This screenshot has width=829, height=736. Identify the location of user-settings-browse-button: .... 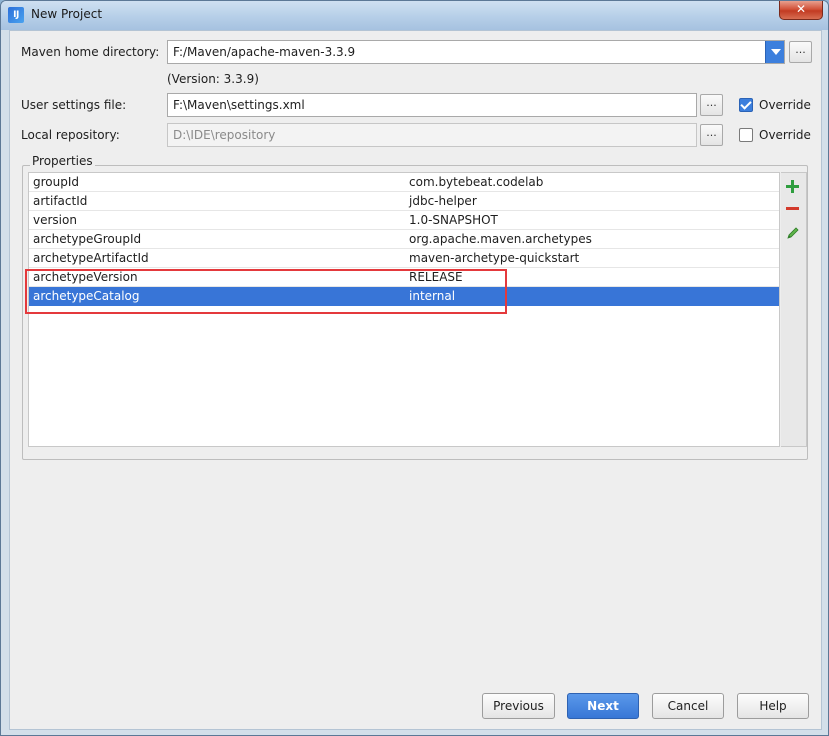
(711, 105).